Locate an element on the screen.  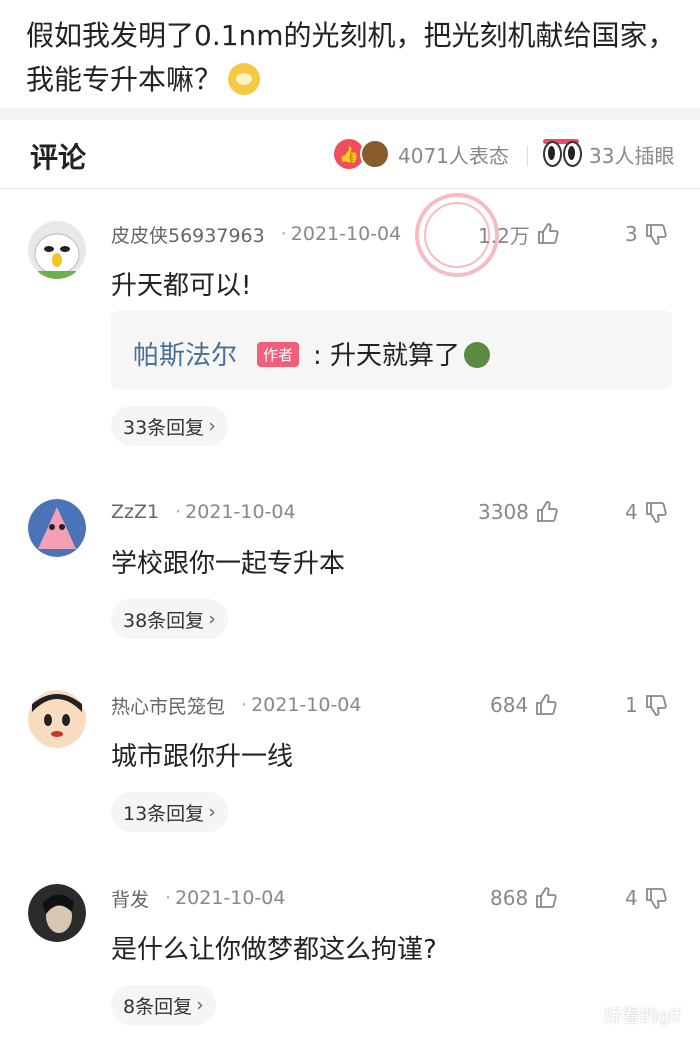
dislike-count: 3 is located at coordinates (631, 234).